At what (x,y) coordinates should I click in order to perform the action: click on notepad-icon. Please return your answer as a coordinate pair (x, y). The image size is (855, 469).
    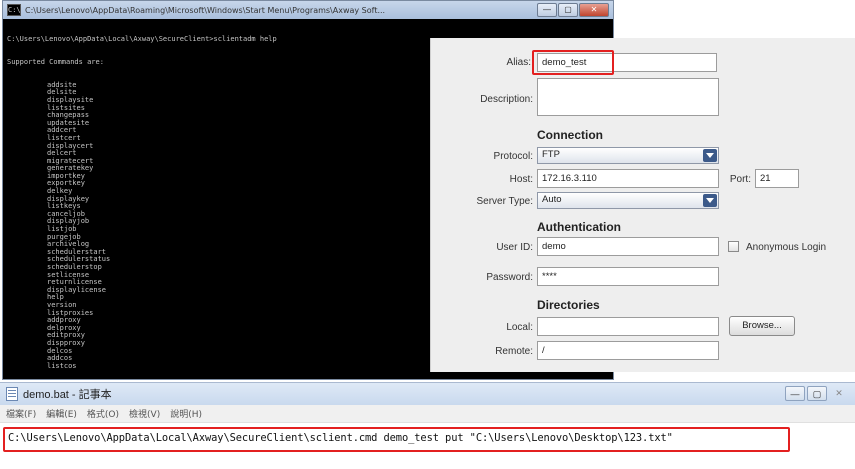
    Looking at the image, I should click on (12, 394).